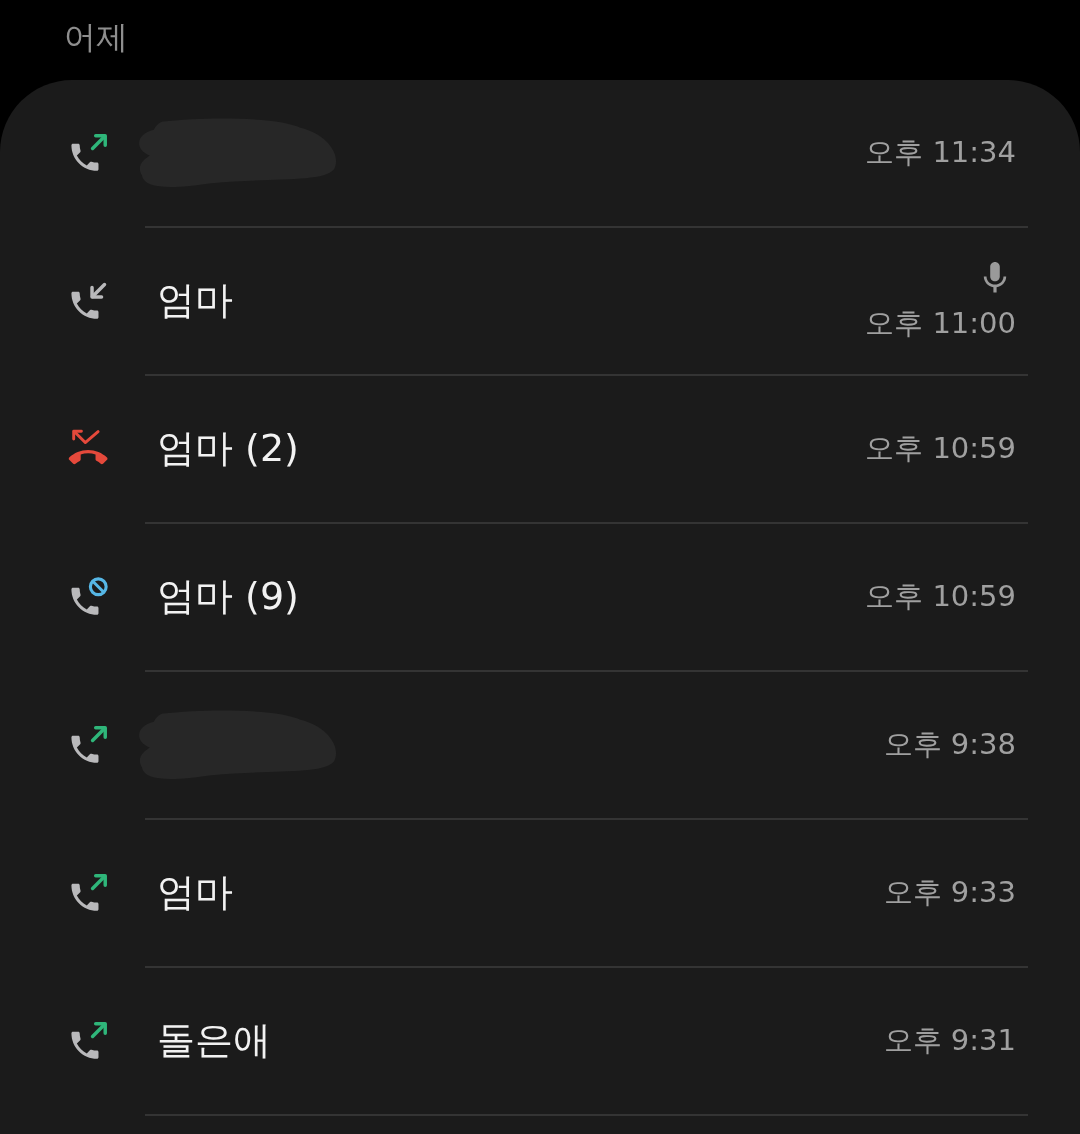  I want to click on call-time: 오후 9:33, so click(949, 893).